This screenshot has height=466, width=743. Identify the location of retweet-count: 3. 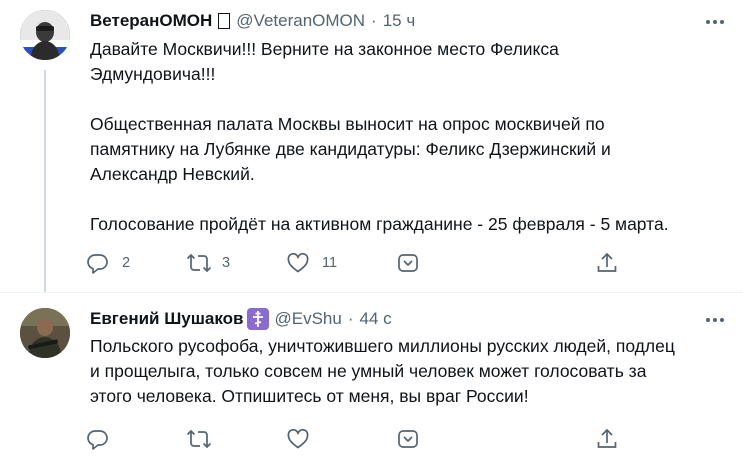
(226, 263).